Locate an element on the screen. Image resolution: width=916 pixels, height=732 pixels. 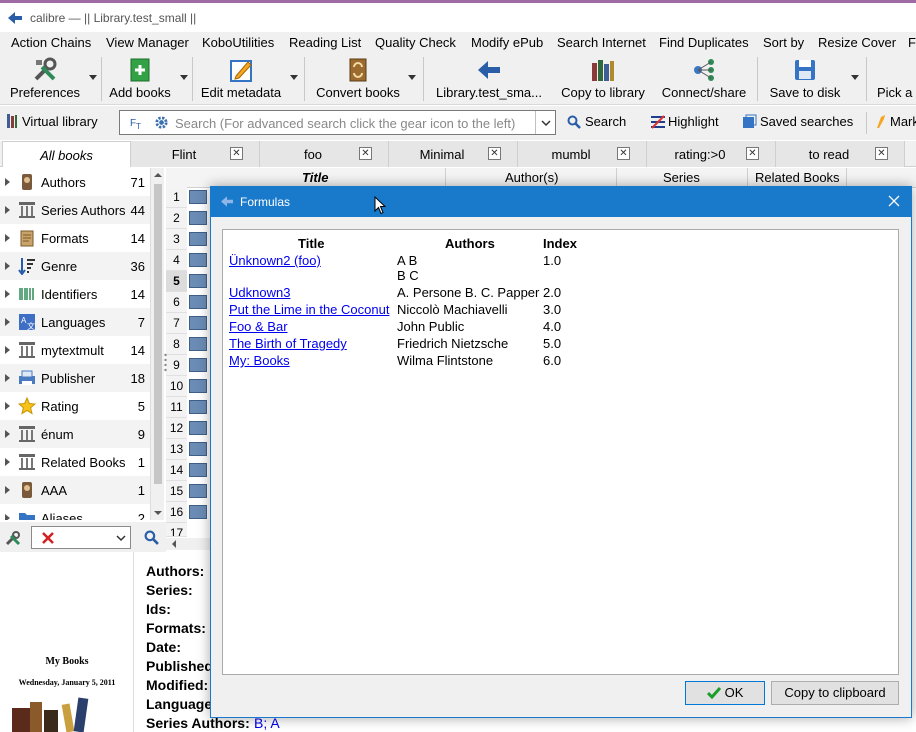
row-number: 3 is located at coordinates (176, 239).